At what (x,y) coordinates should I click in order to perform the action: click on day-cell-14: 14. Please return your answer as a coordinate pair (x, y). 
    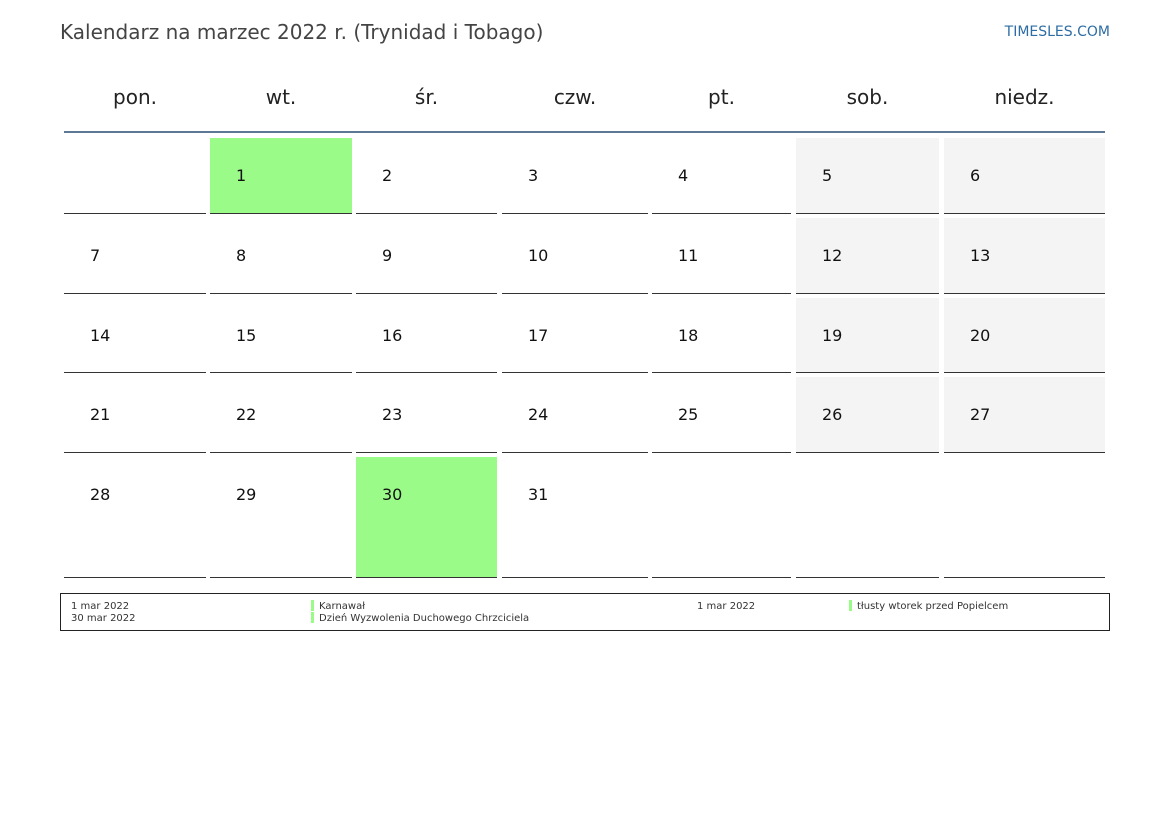
    Looking at the image, I should click on (135, 335).